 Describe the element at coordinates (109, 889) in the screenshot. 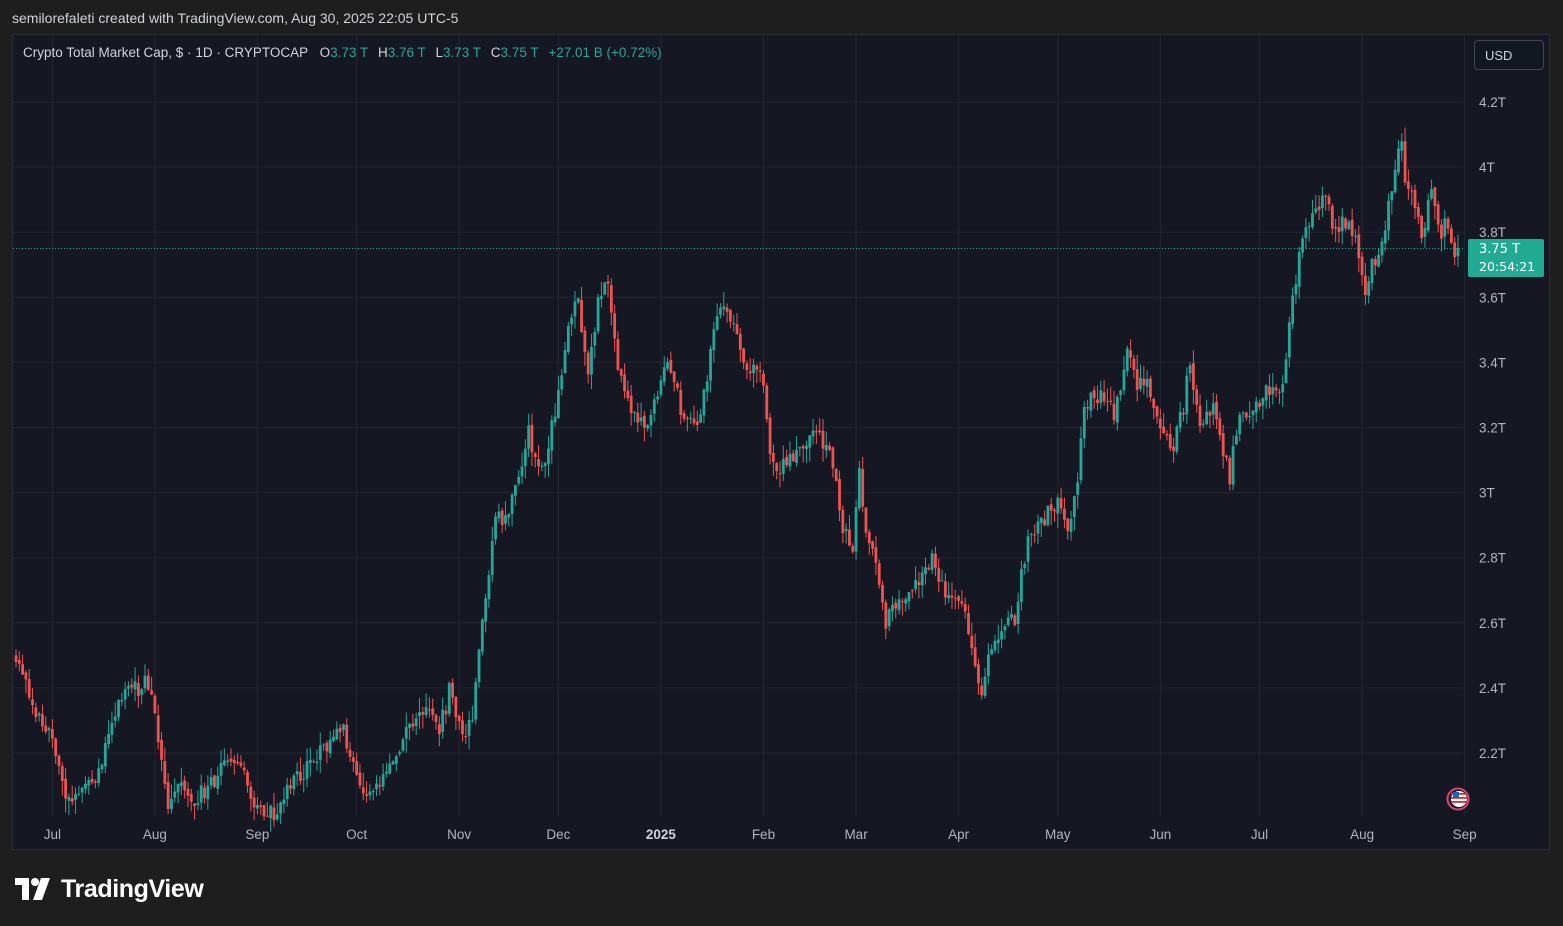

I see `tradingview-footer: TradingView` at that location.